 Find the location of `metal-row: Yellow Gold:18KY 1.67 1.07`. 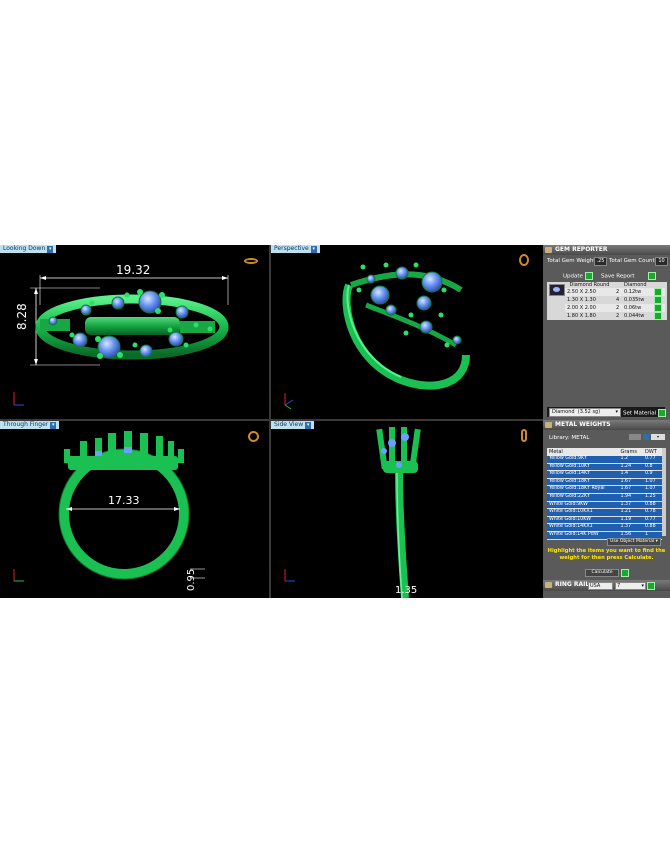

metal-row: Yellow Gold:18KY 1.67 1.07 is located at coordinates (604, 482).